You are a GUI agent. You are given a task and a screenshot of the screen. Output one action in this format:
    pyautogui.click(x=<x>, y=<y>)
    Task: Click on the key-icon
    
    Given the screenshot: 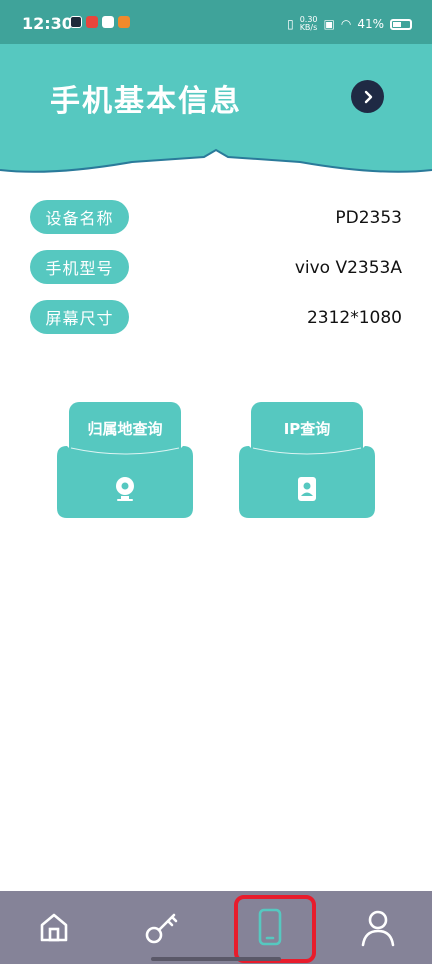 What is the action you would take?
    pyautogui.click(x=161, y=928)
    